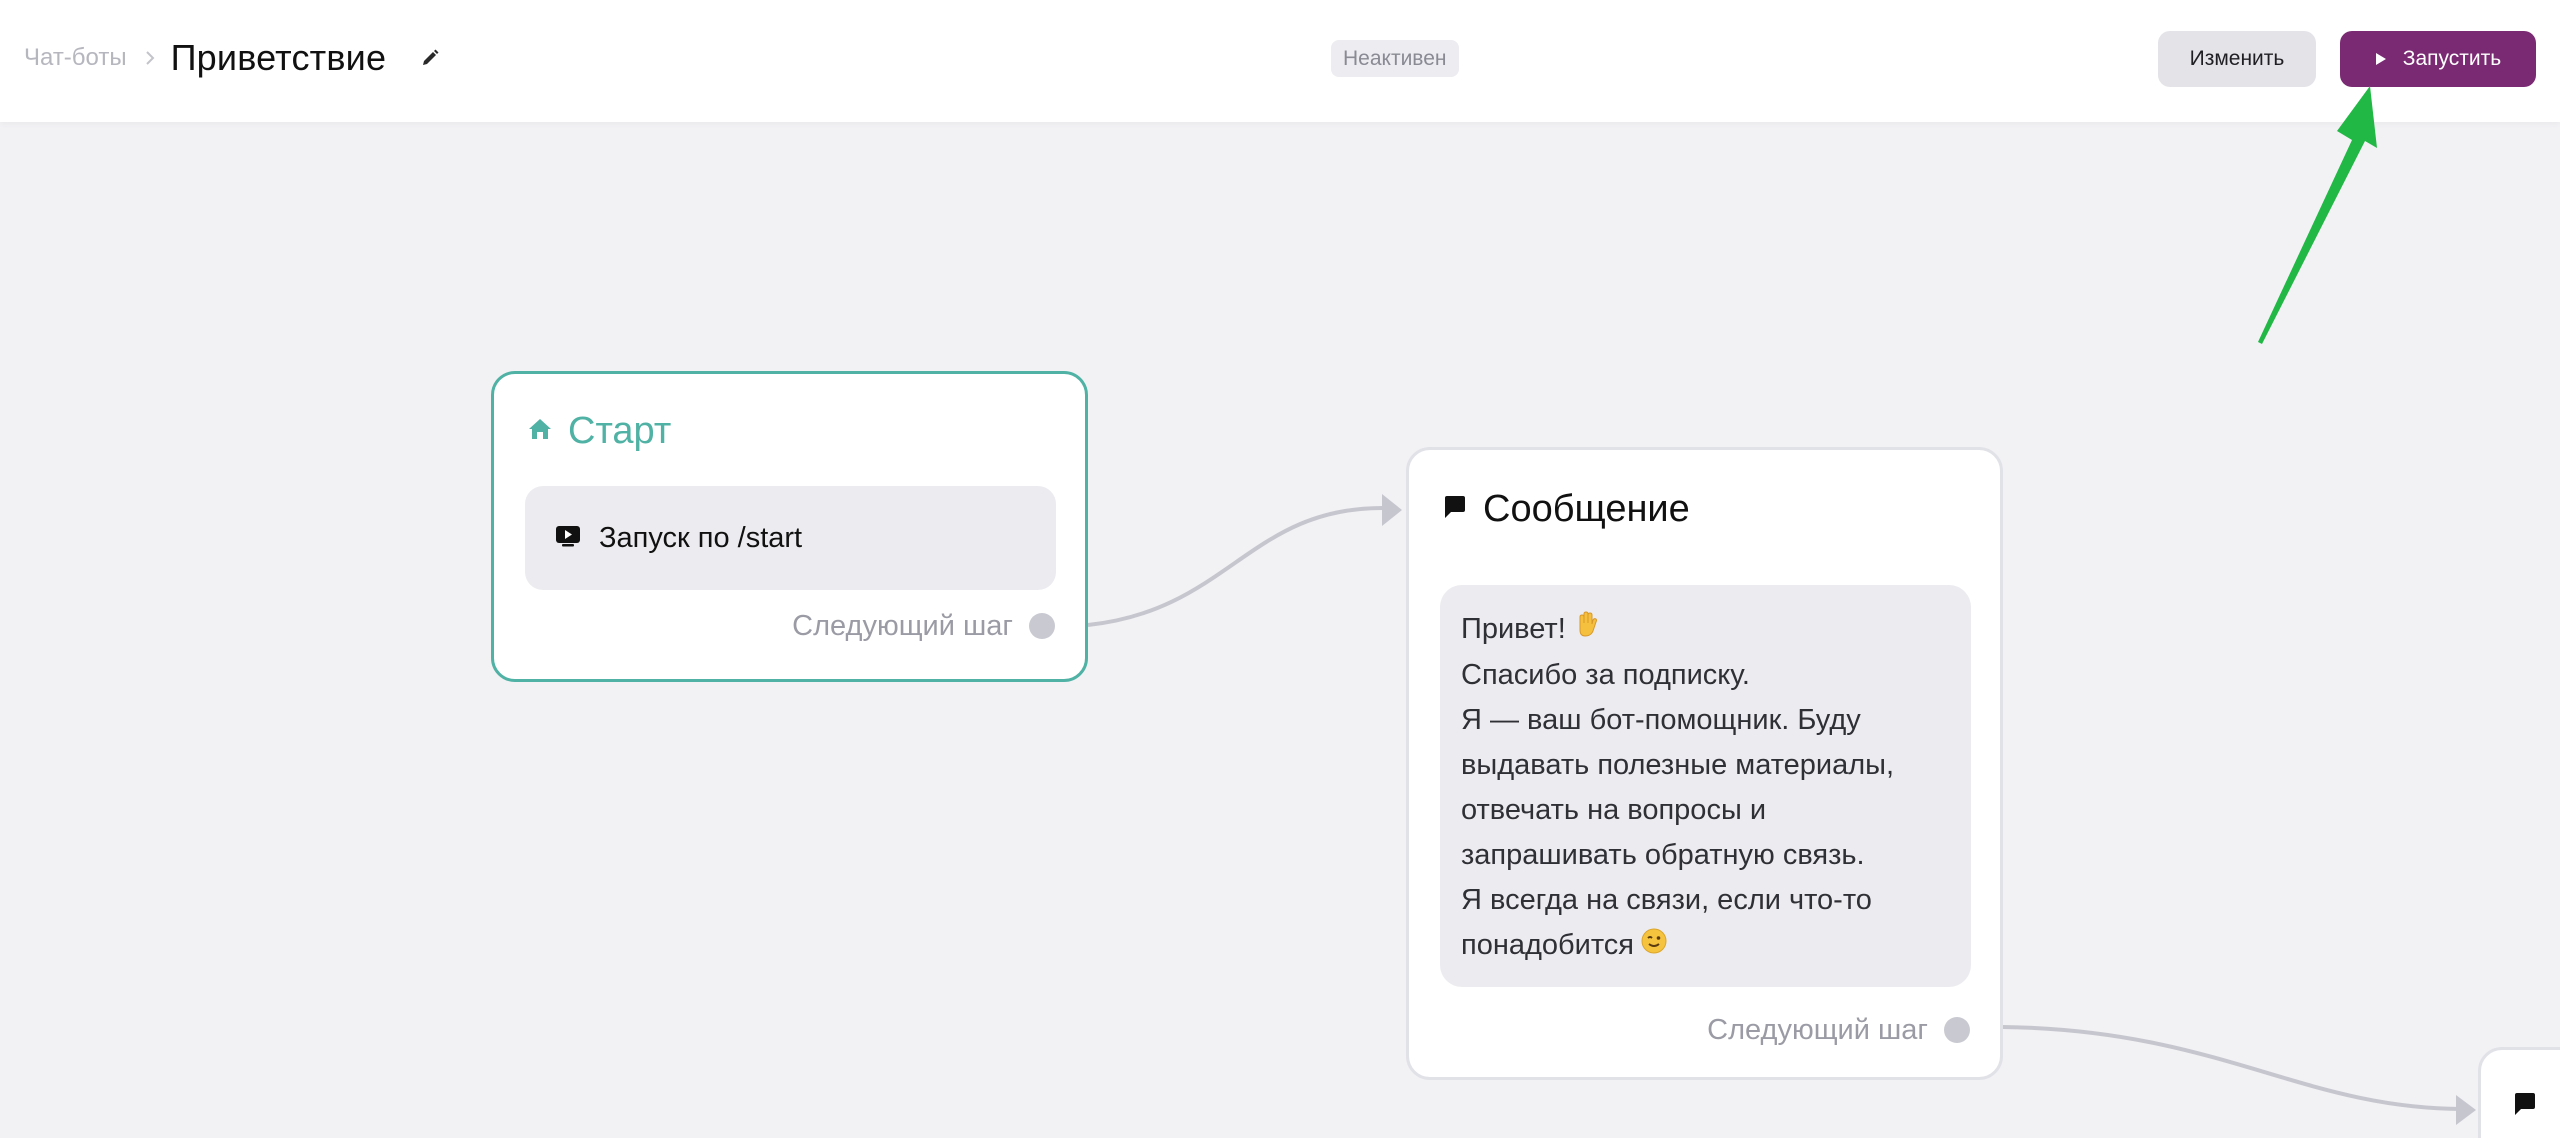 This screenshot has width=2560, height=1138. I want to click on message-node-header: Сообщение, so click(1565, 509).